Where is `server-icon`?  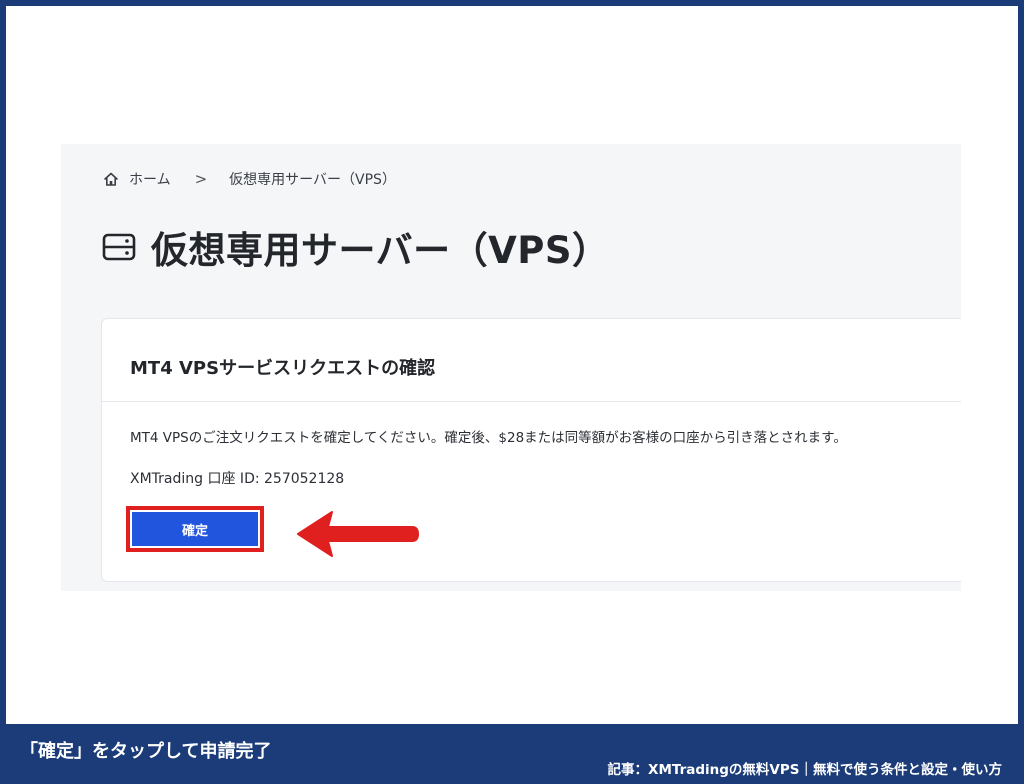
server-icon is located at coordinates (119, 247).